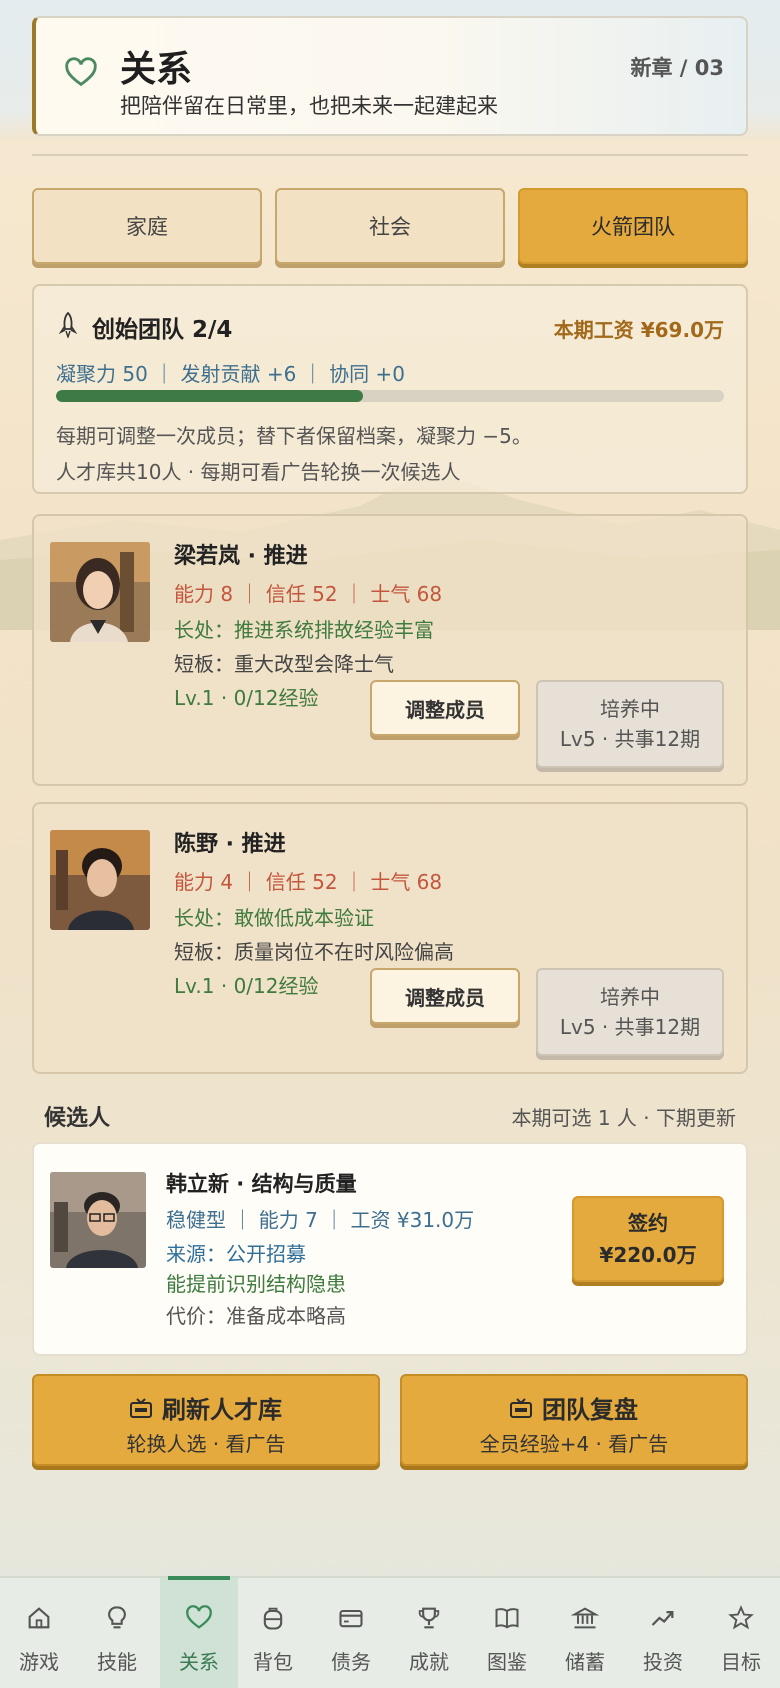  I want to click on member-name: 梁若岚 · 推进, so click(241, 556).